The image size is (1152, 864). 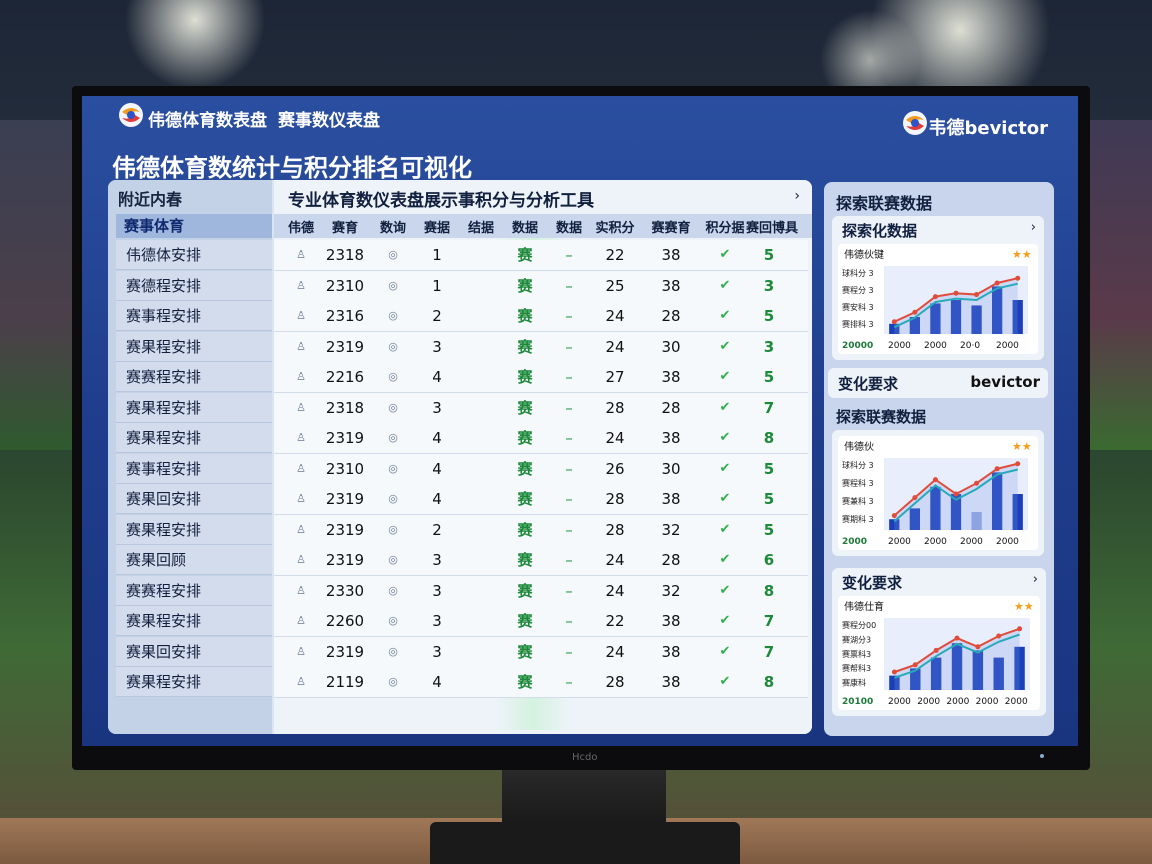 I want to click on cell-score: 1, so click(x=437, y=255).